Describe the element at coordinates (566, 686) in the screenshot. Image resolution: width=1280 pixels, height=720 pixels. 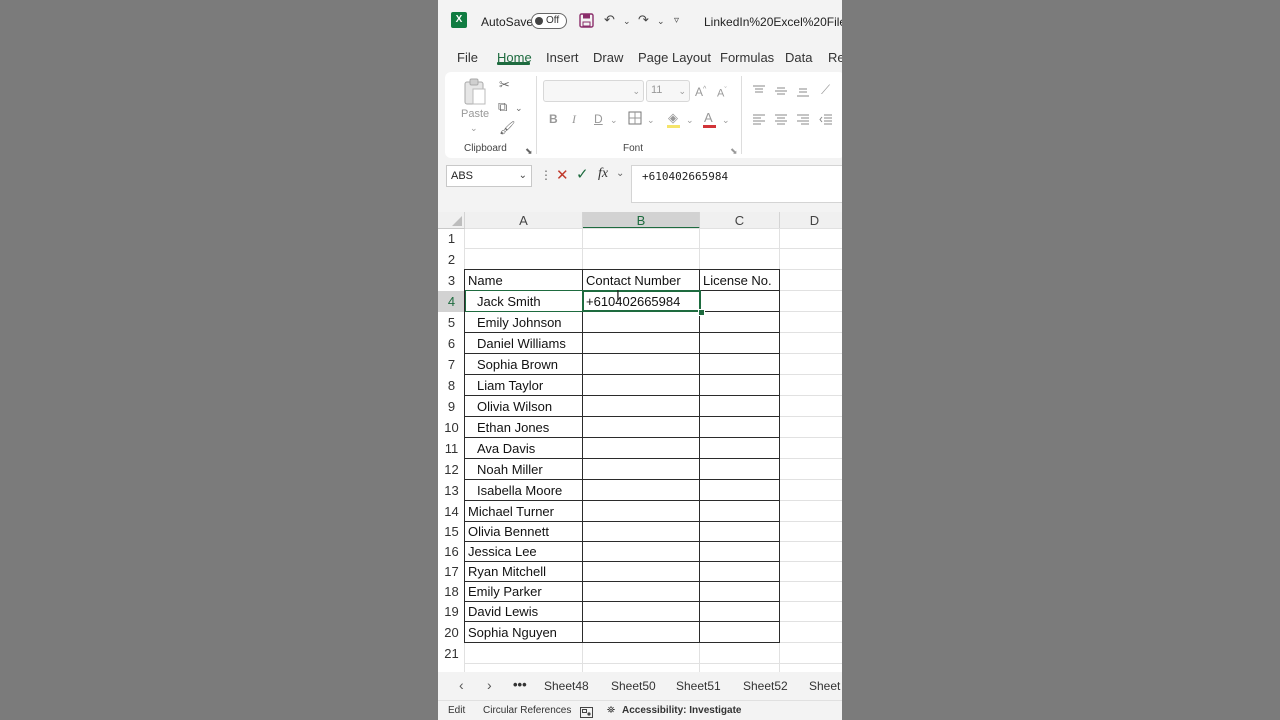
I see `sheet-tab: Sheet48` at that location.